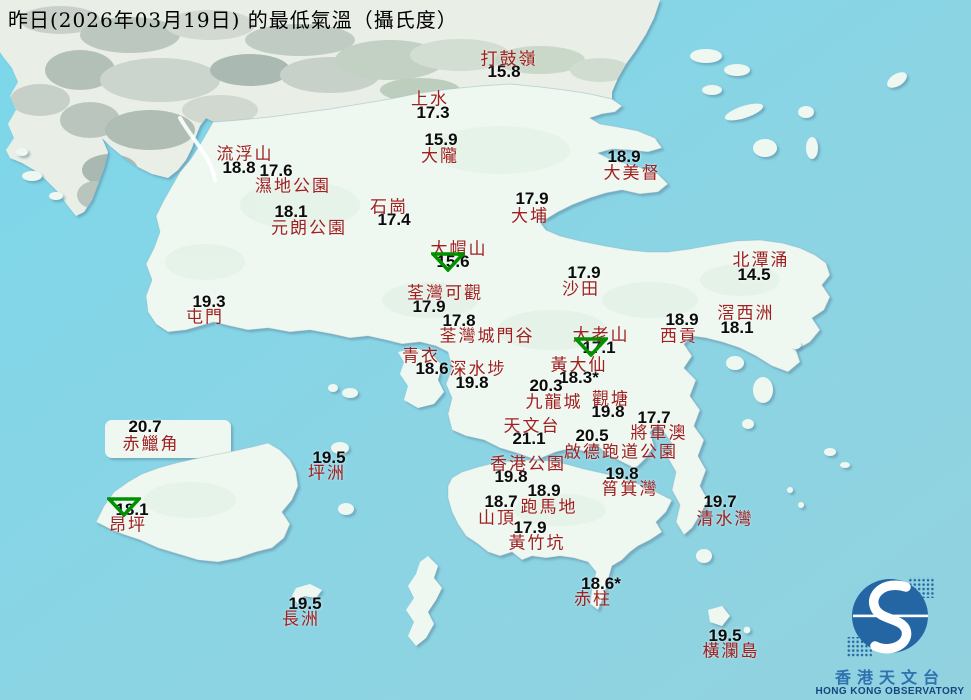  Describe the element at coordinates (440, 156) in the screenshot. I see `station-name: 大隴` at that location.